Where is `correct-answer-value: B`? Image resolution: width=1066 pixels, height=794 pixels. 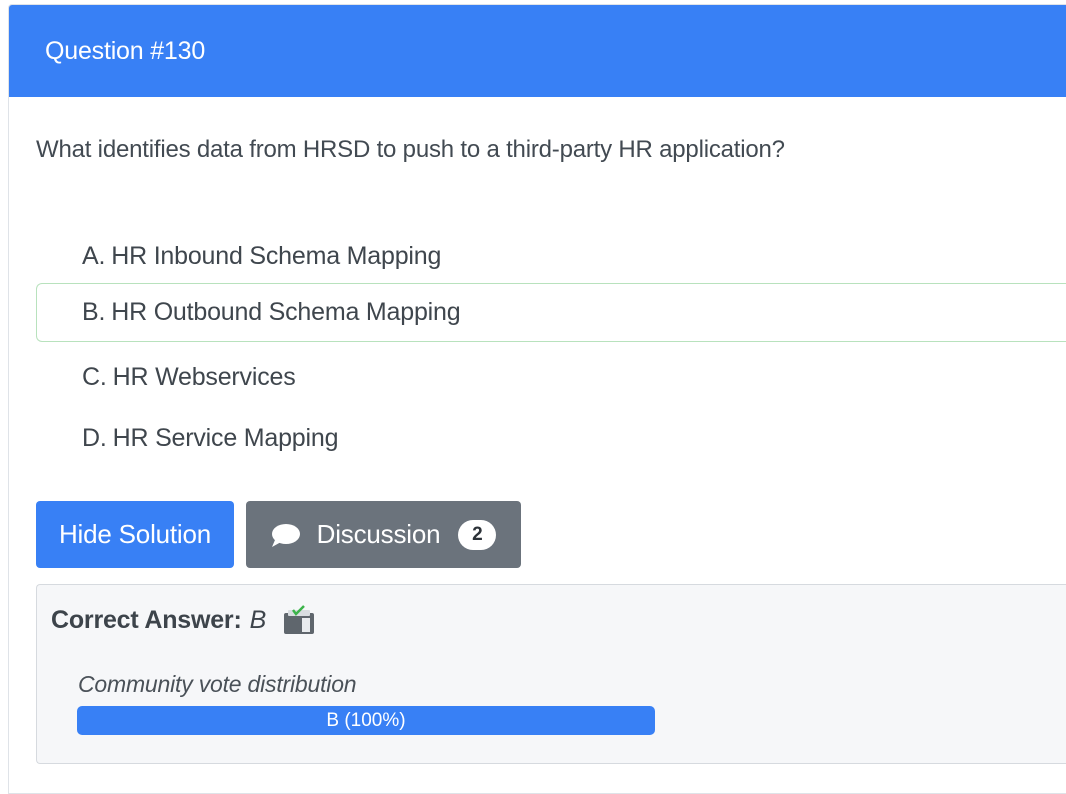 correct-answer-value: B is located at coordinates (258, 619).